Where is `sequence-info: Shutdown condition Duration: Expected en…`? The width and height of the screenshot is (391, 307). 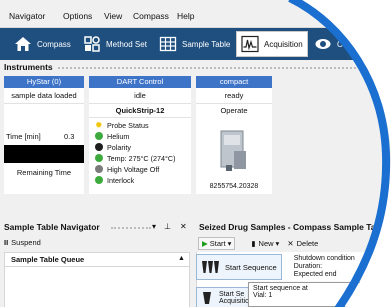 sequence-info: Shutdown condition Duration: Expected en… is located at coordinates (324, 267).